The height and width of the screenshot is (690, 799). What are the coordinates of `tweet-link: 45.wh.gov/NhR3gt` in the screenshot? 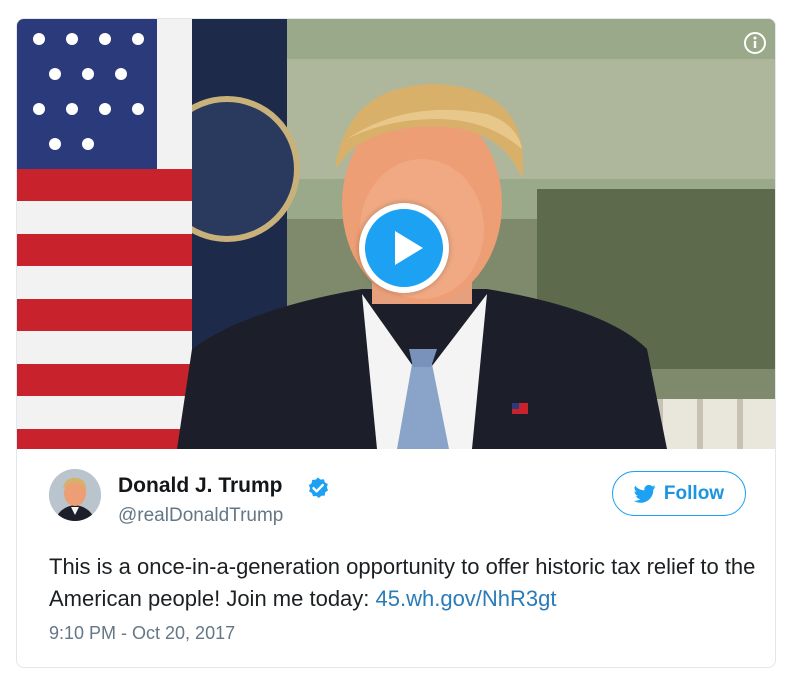 It's located at (466, 598).